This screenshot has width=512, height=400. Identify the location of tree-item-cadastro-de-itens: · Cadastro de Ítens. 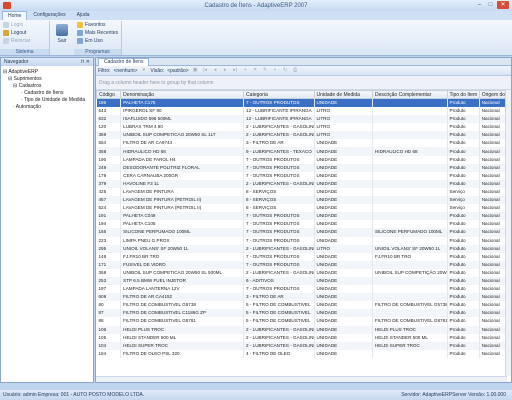
(47, 93).